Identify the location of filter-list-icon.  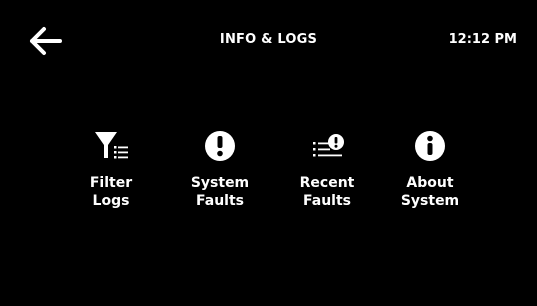
(111, 148).